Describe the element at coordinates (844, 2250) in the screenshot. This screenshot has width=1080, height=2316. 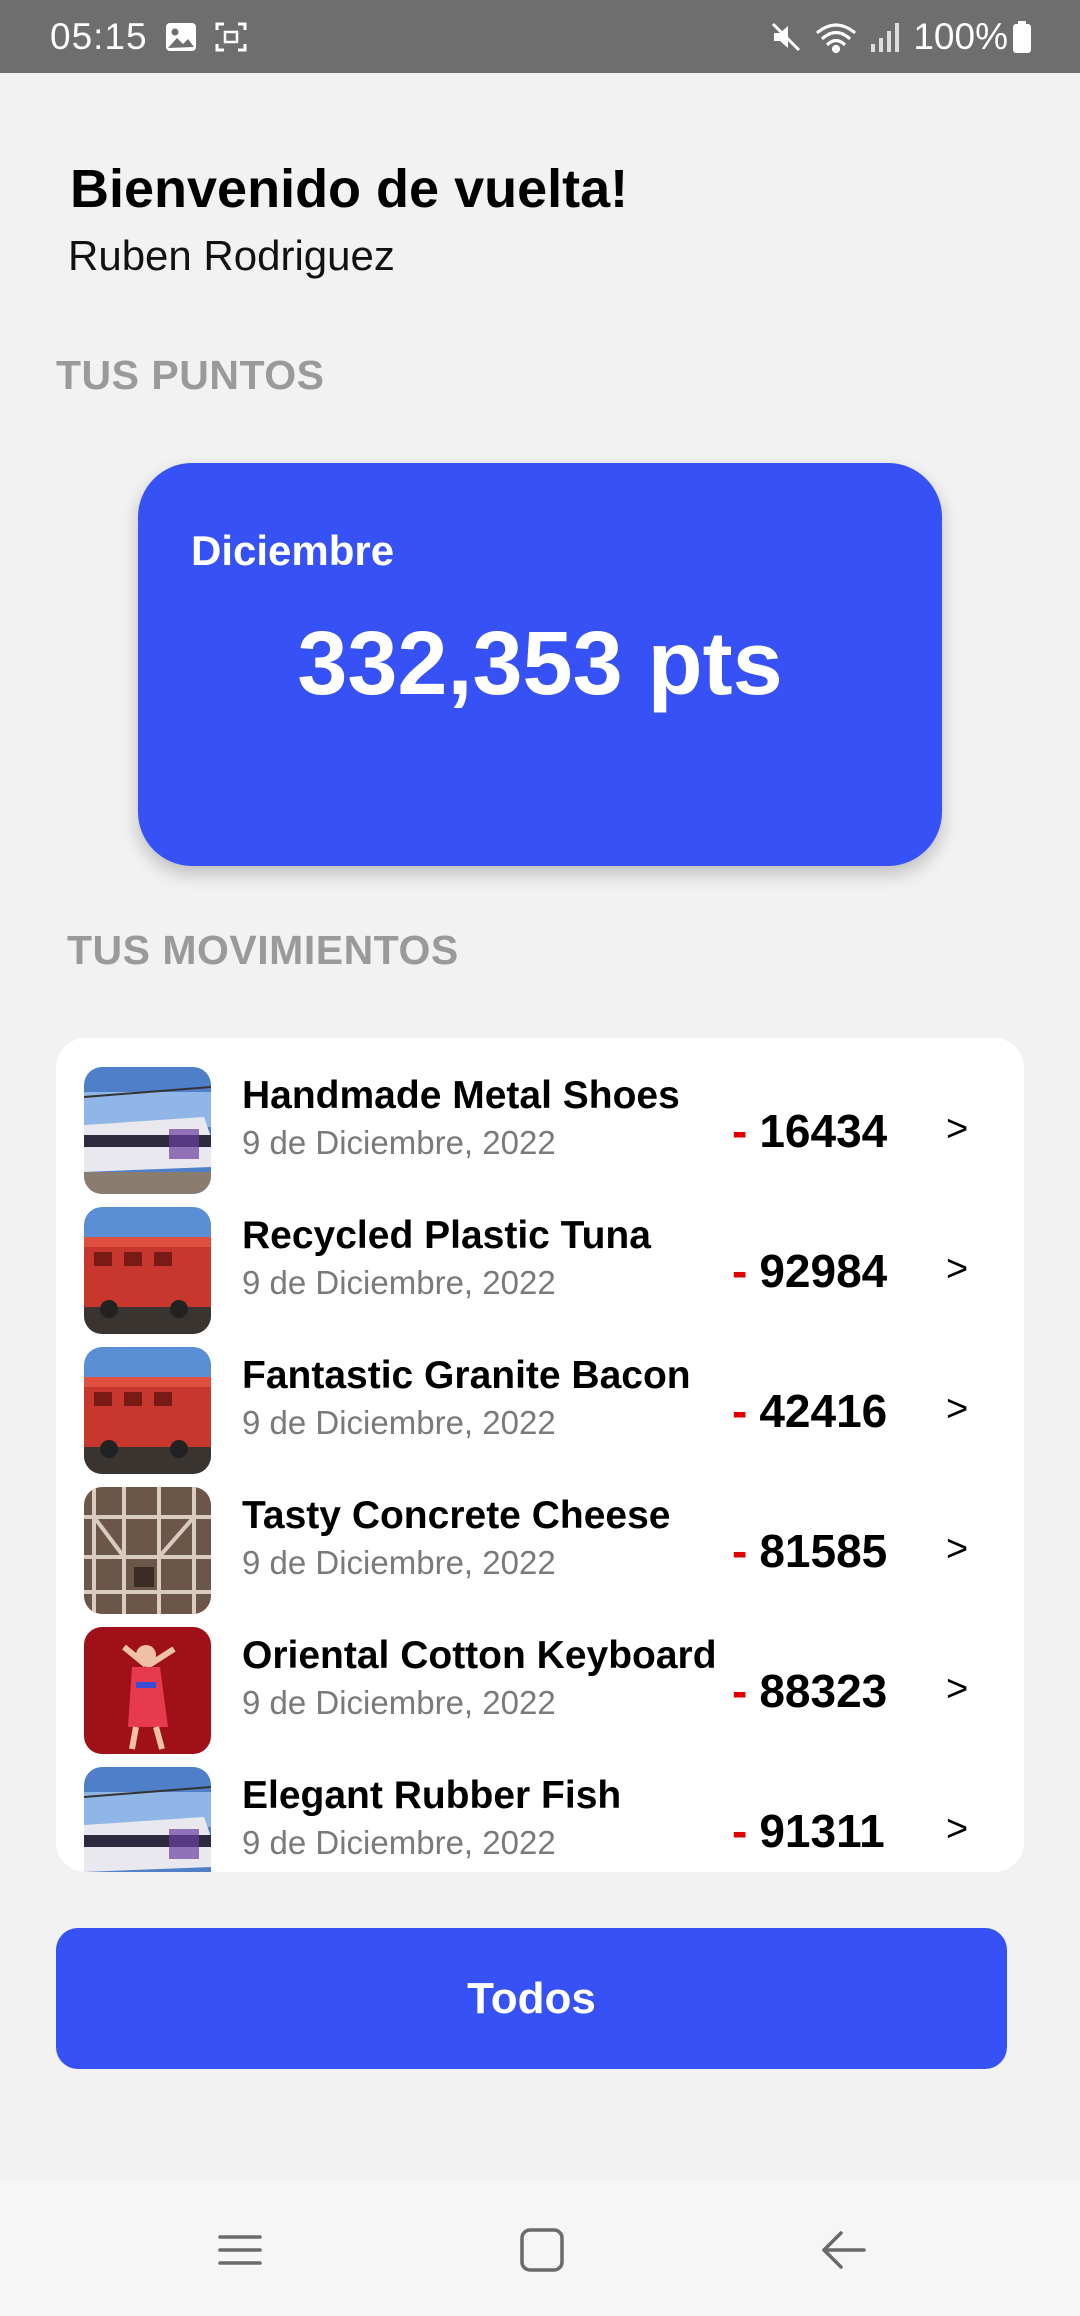
I see `back-icon` at that location.